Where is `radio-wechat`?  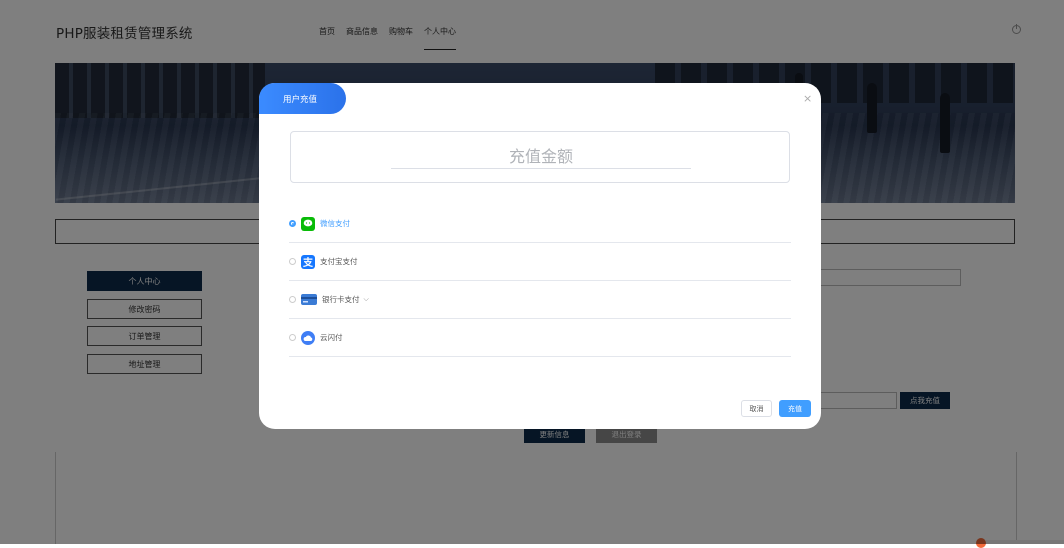
radio-wechat is located at coordinates (292, 223).